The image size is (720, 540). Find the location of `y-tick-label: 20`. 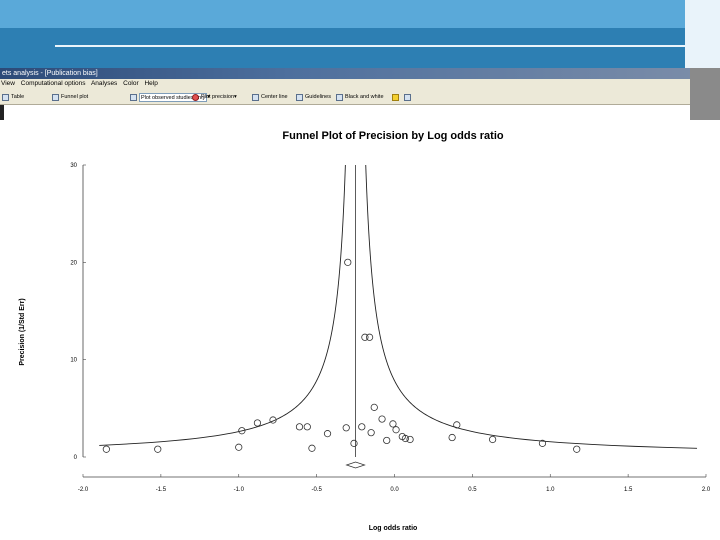

y-tick-label: 20 is located at coordinates (73, 263).